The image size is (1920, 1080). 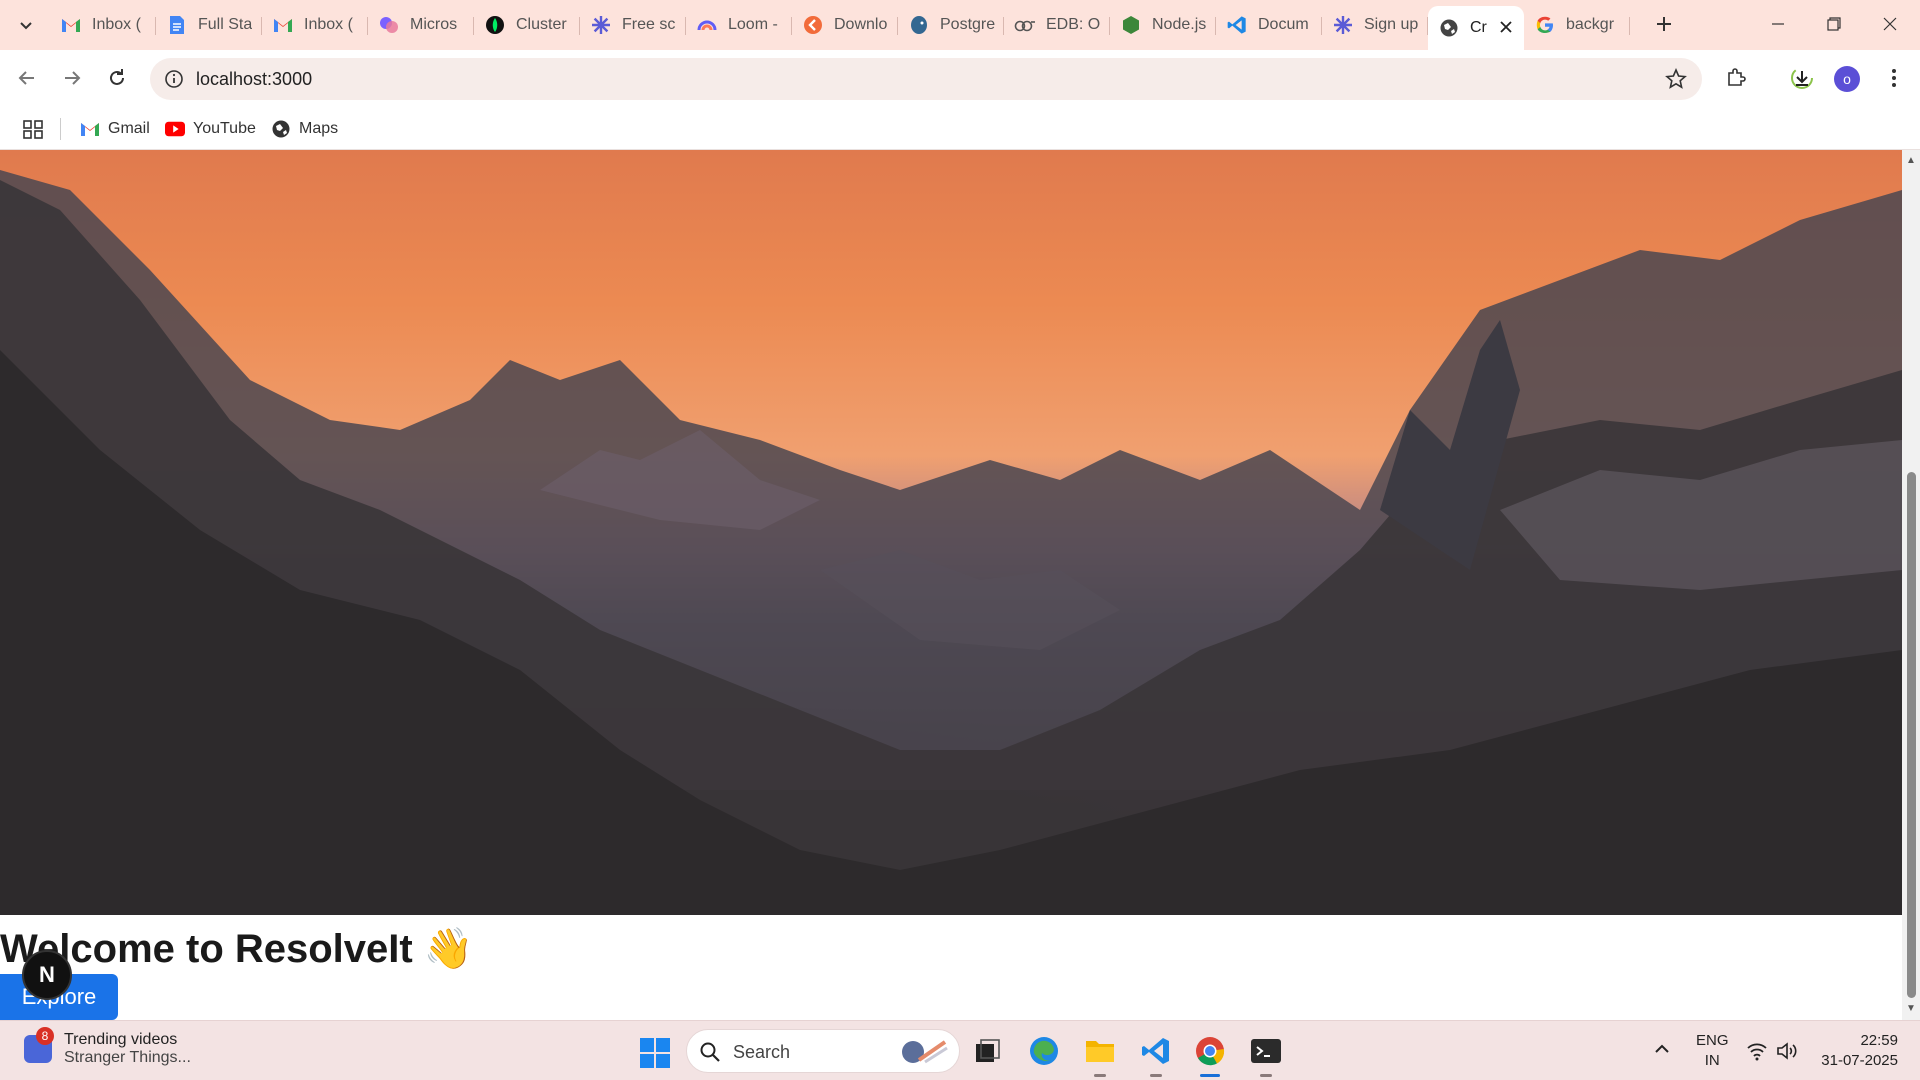 What do you see at coordinates (121, 1039) in the screenshot?
I see `widget-title: Trending videos` at bounding box center [121, 1039].